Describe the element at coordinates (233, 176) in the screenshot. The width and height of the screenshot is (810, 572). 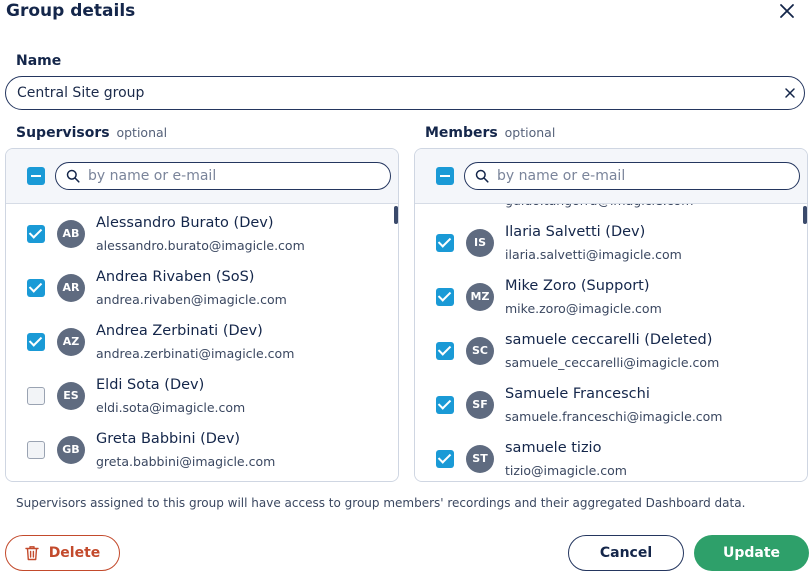
I see `supervisors-search-input` at that location.